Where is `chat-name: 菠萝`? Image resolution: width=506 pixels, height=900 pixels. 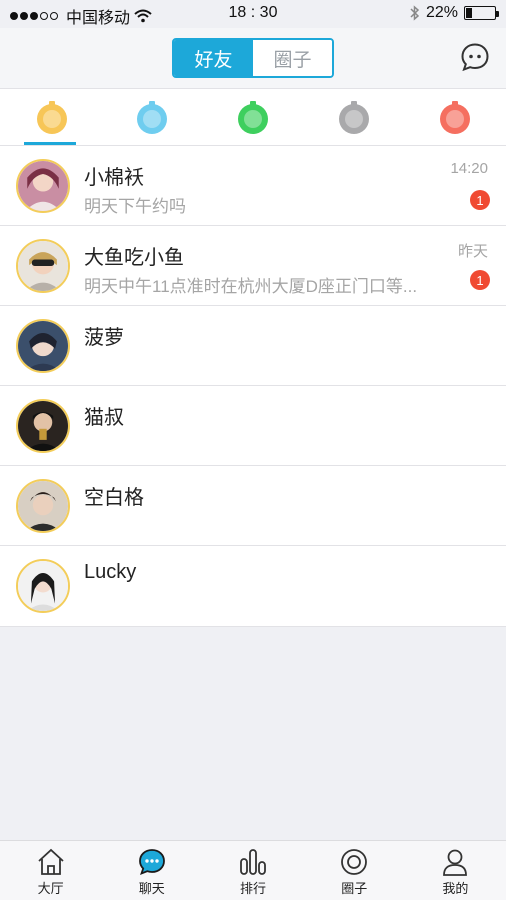 chat-name: 菠萝 is located at coordinates (104, 338).